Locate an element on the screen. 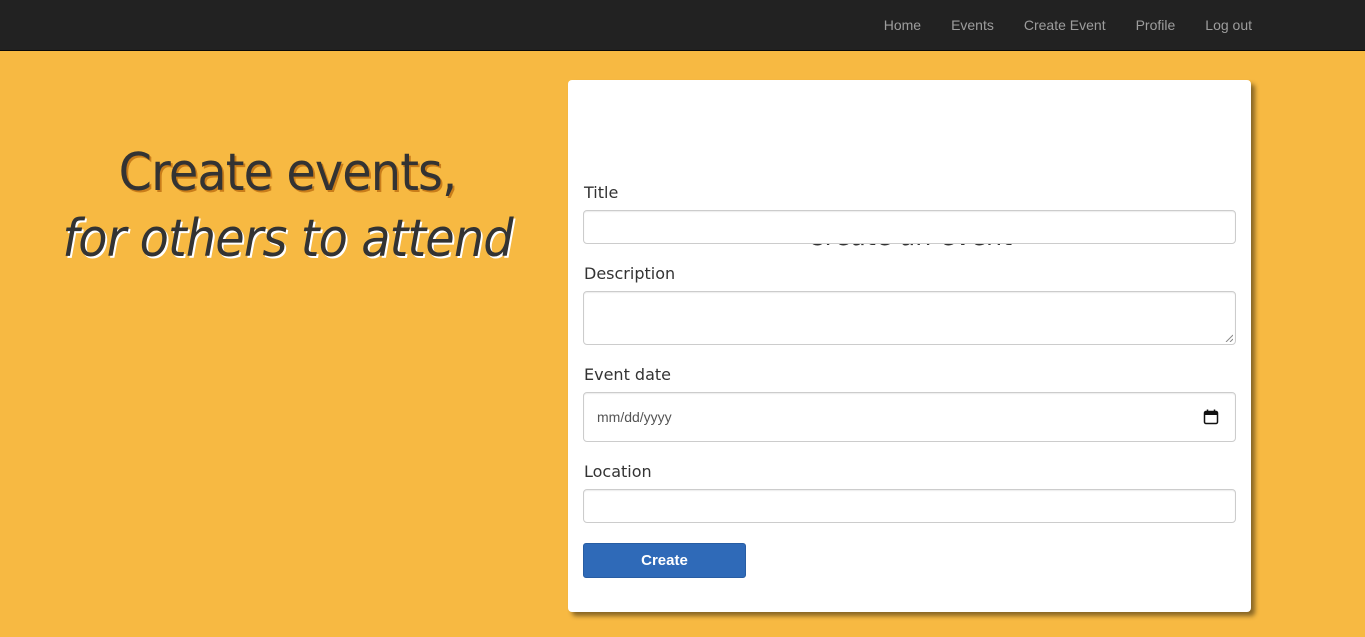 The height and width of the screenshot is (637, 1365). description-textarea is located at coordinates (909, 318).